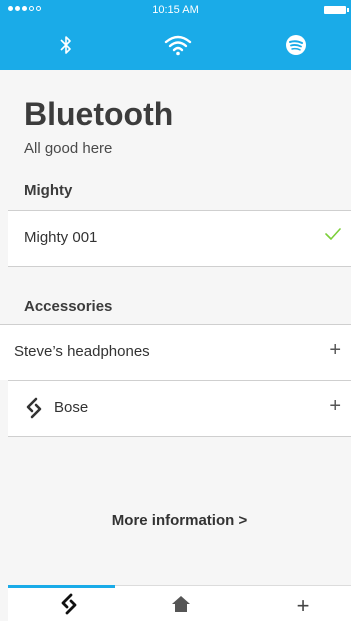 This screenshot has height=621, width=351. Describe the element at coordinates (68, 148) in the screenshot. I see `page-subtitle: All good here` at that location.